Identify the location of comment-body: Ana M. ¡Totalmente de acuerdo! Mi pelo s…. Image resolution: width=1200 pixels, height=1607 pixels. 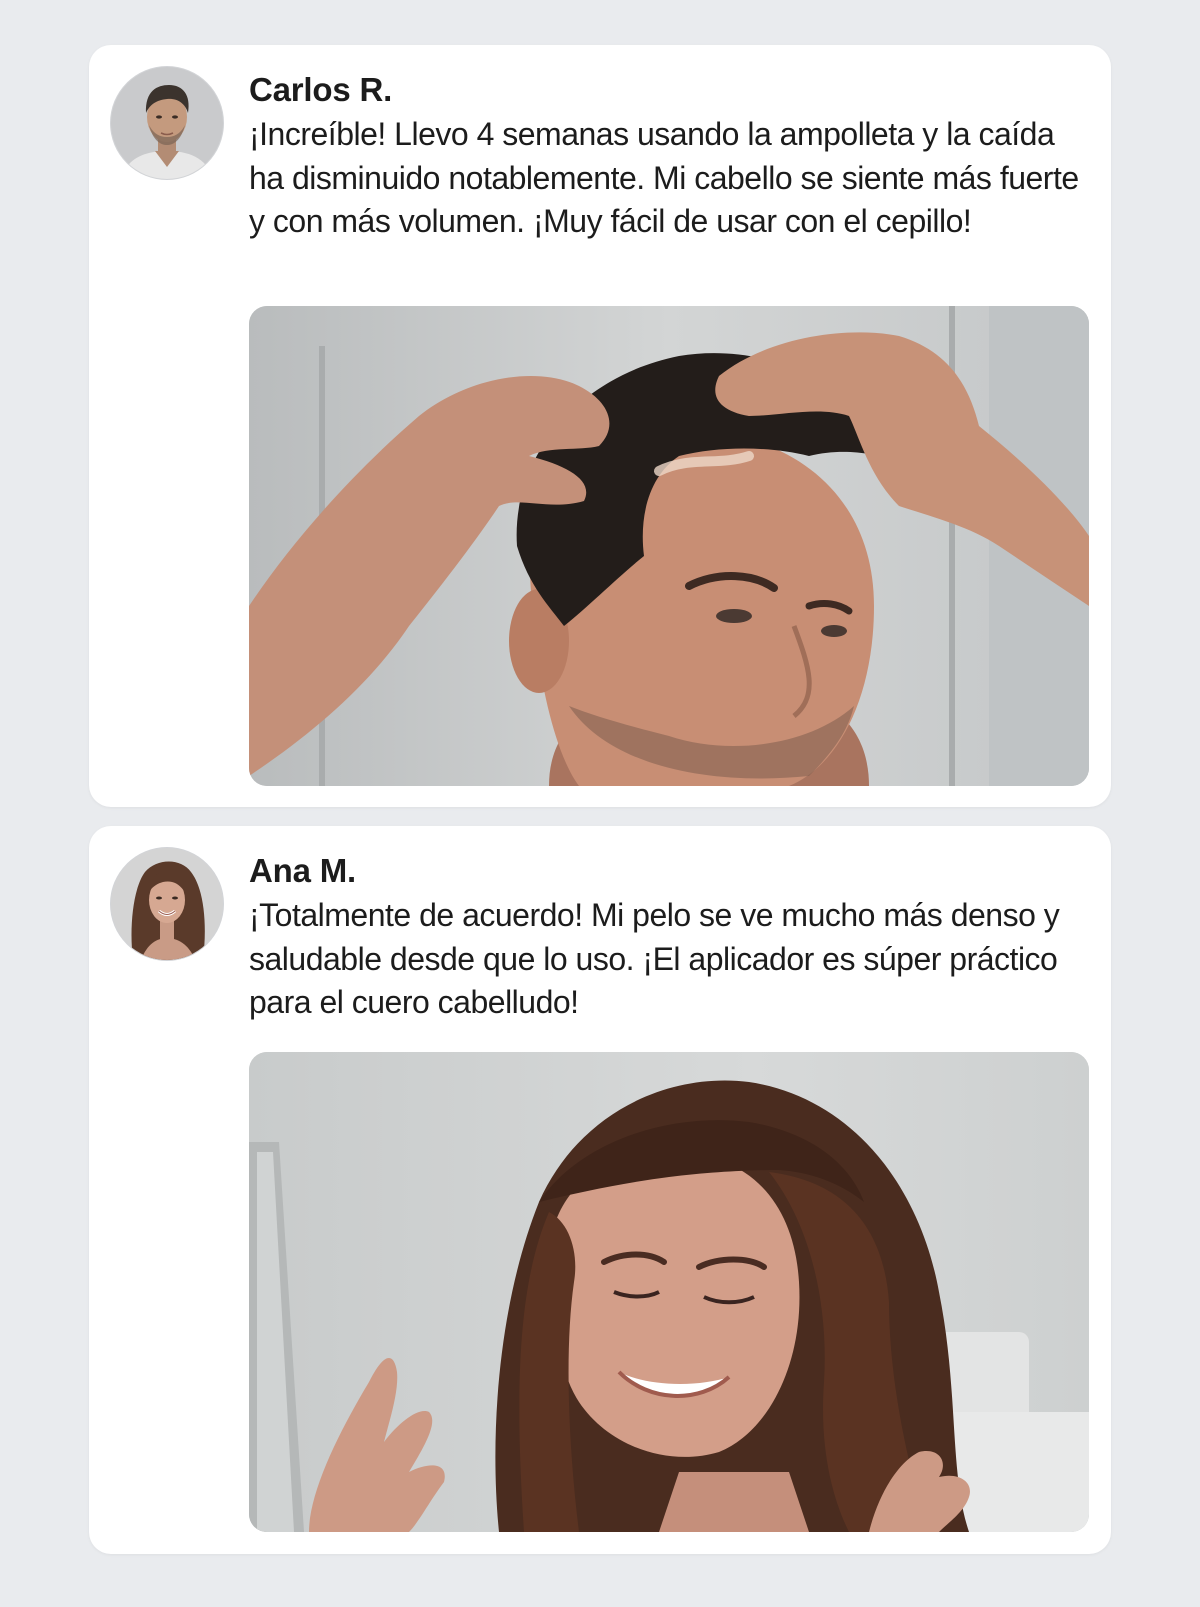
(671, 936).